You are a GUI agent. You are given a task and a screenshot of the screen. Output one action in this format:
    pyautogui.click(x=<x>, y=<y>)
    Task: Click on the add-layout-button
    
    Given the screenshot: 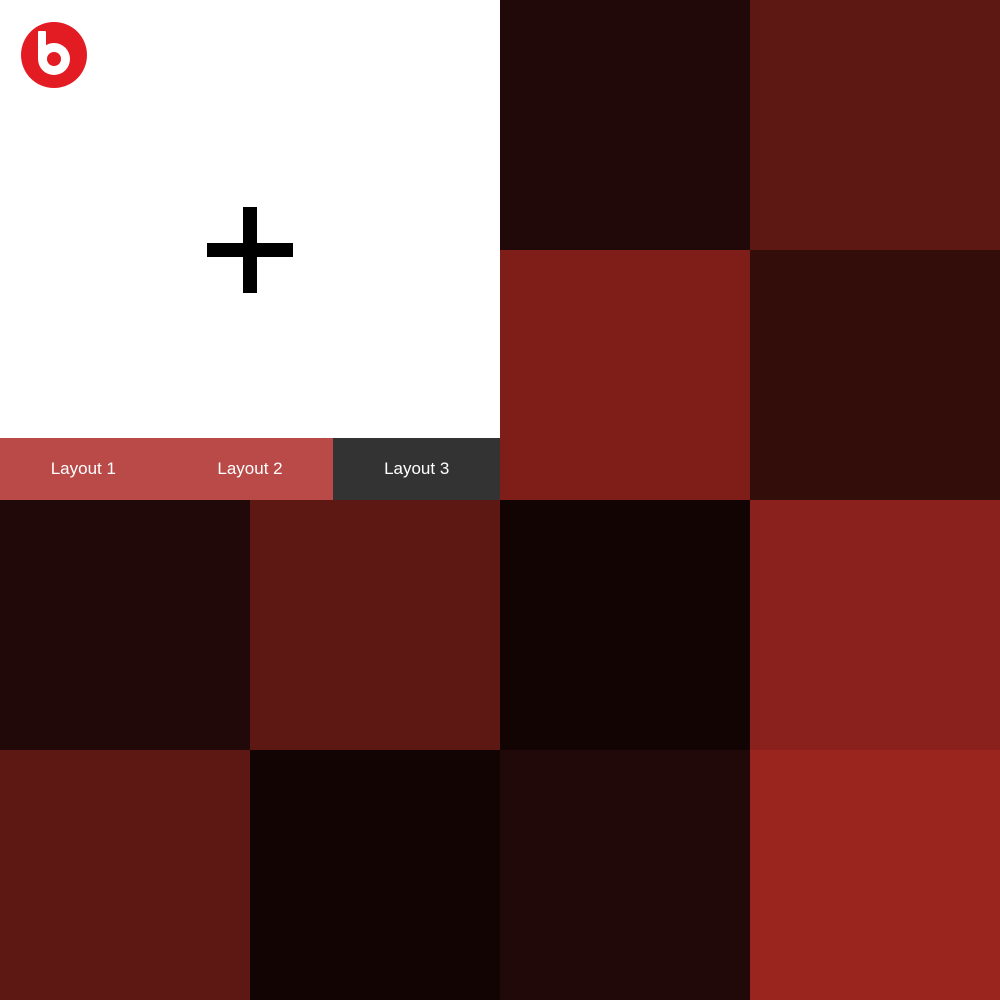 What is the action you would take?
    pyautogui.click(x=250, y=250)
    